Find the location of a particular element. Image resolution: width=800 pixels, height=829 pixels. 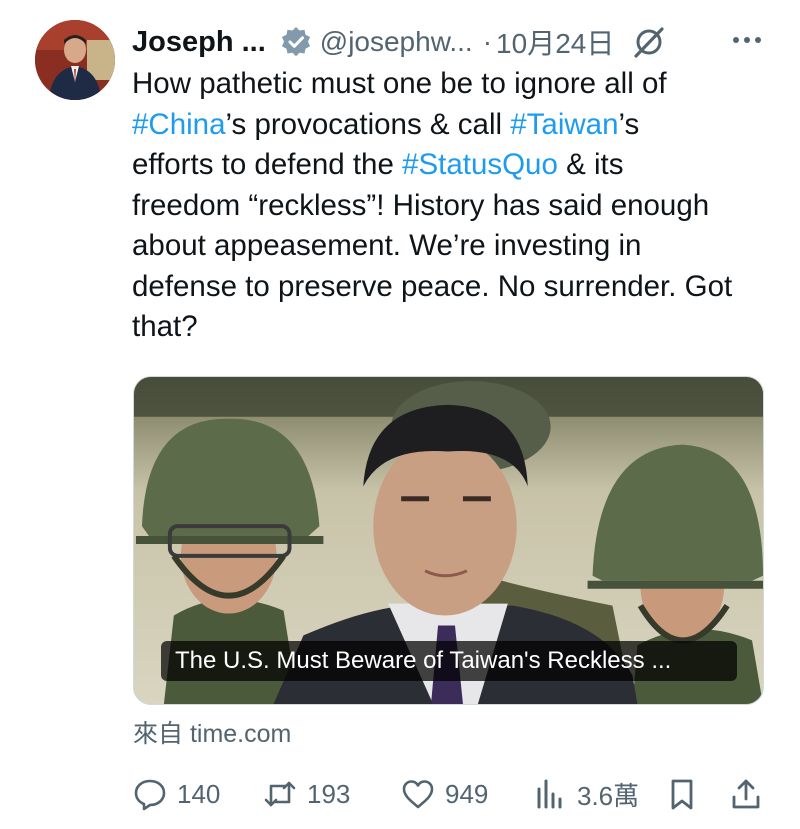

avatar-image is located at coordinates (75, 60).